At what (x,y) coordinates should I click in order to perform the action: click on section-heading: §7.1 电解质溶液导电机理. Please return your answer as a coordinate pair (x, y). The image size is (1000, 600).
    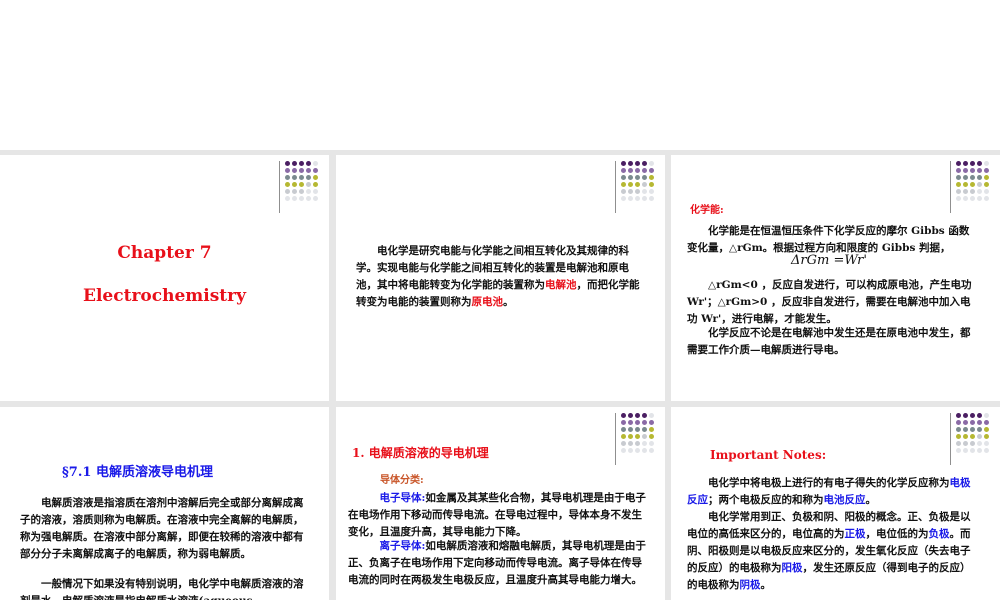
    Looking at the image, I should click on (137, 472).